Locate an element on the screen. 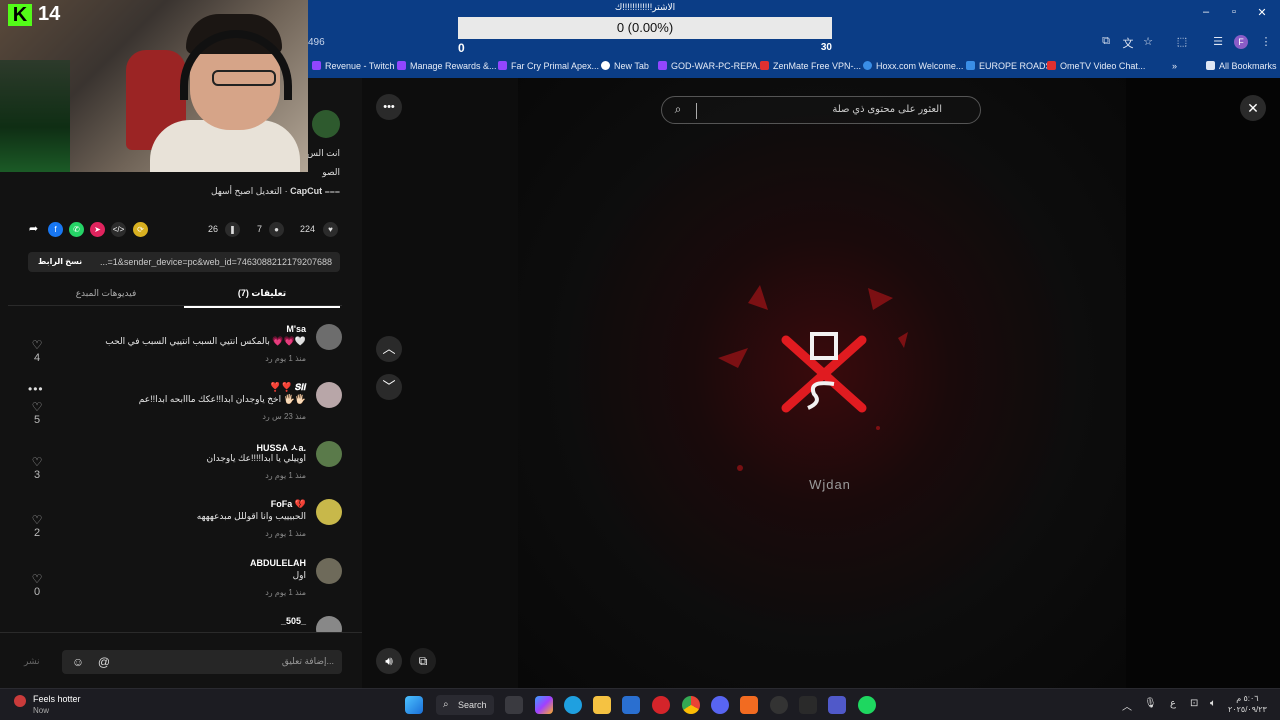  post-button: نشر is located at coordinates (32, 661).